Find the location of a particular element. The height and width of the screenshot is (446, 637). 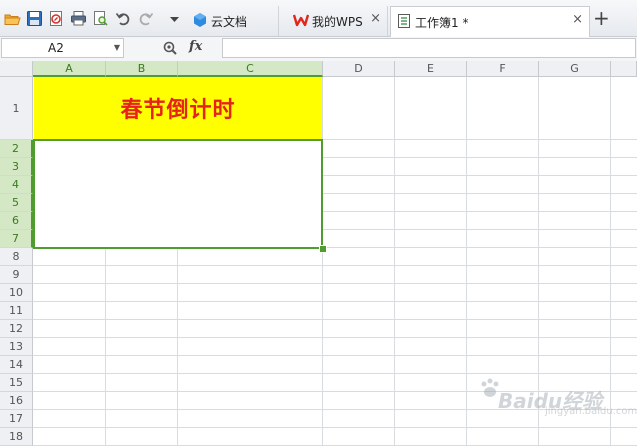

zoom-icon is located at coordinates (170, 48).